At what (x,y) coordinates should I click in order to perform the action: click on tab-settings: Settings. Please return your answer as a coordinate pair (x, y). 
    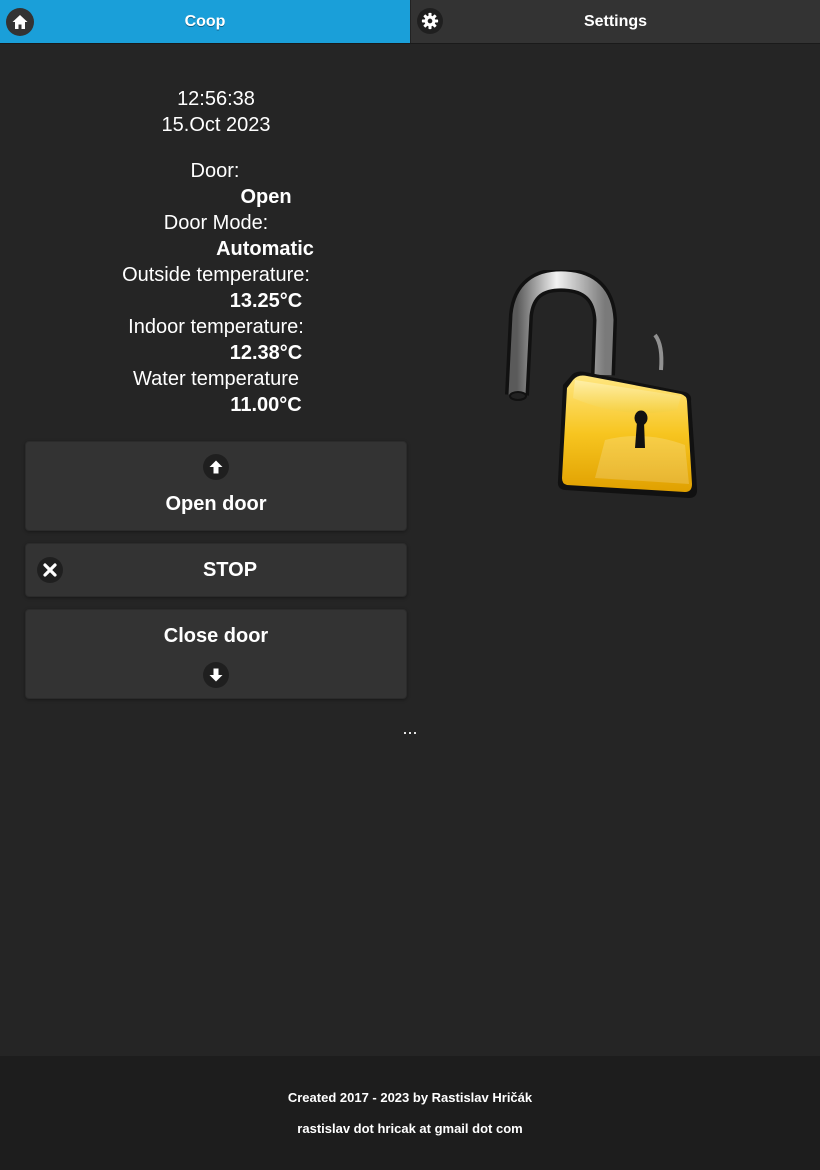
    Looking at the image, I should click on (615, 21).